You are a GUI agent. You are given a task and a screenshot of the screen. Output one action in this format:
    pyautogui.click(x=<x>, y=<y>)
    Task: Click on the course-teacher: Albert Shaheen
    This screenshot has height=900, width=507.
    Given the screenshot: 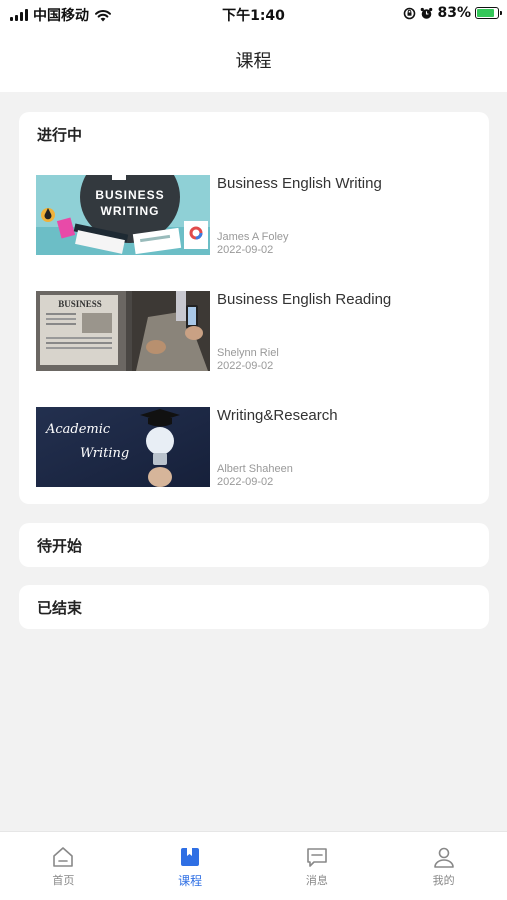 What is the action you would take?
    pyautogui.click(x=255, y=469)
    